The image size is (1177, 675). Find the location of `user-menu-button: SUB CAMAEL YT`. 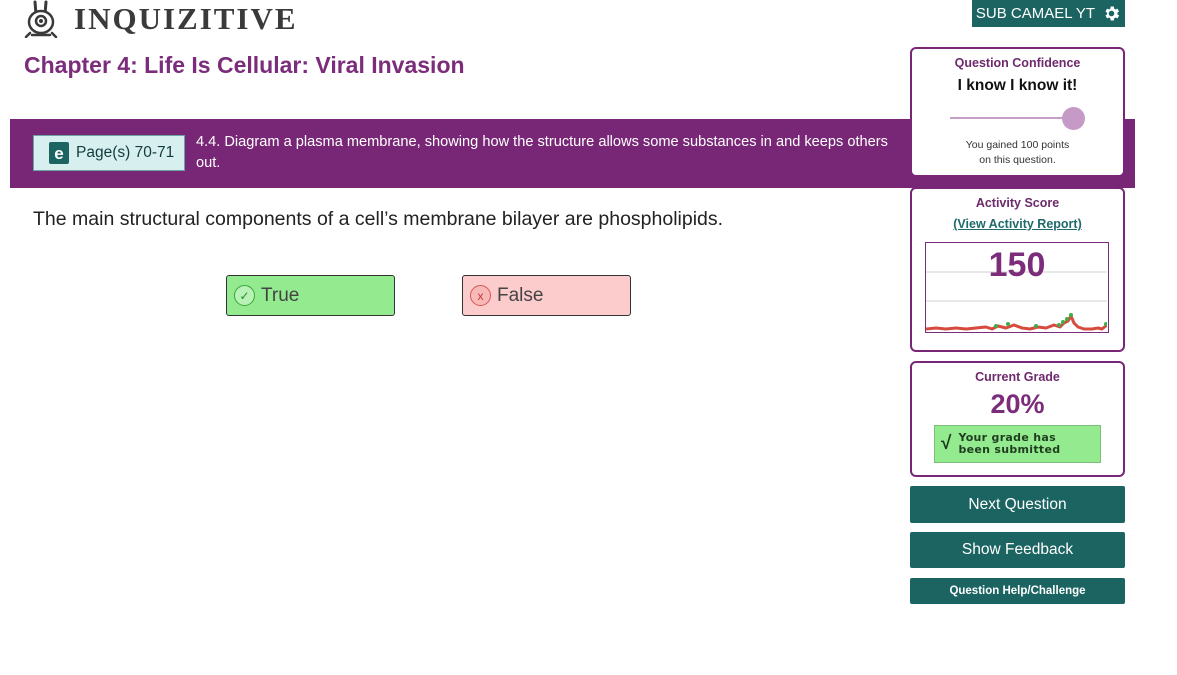

user-menu-button: SUB CAMAEL YT is located at coordinates (1048, 13).